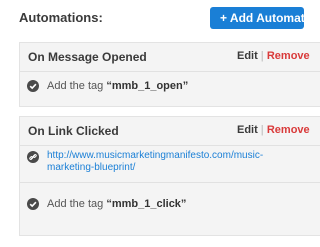 Image resolution: width=320 pixels, height=247 pixels. Describe the element at coordinates (87, 57) in the screenshot. I see `card-title: On Message Opened` at that location.